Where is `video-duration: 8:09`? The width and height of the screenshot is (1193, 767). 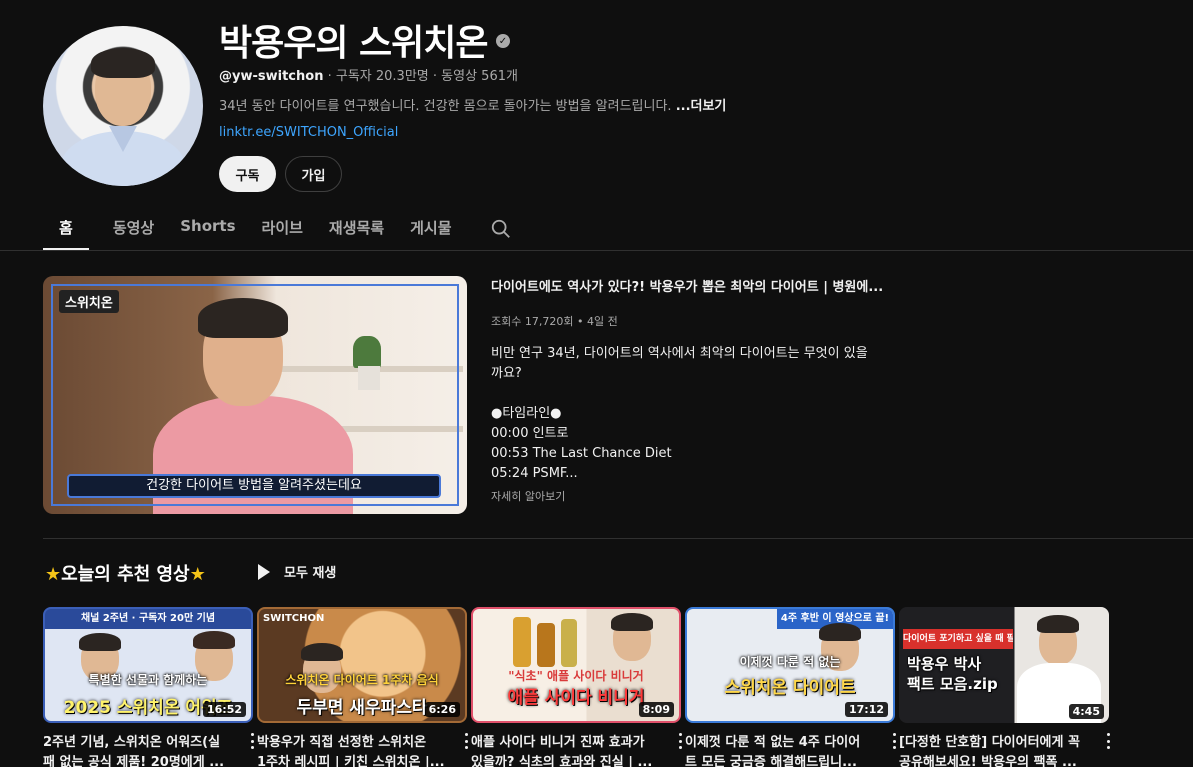 video-duration: 8:09 is located at coordinates (656, 709).